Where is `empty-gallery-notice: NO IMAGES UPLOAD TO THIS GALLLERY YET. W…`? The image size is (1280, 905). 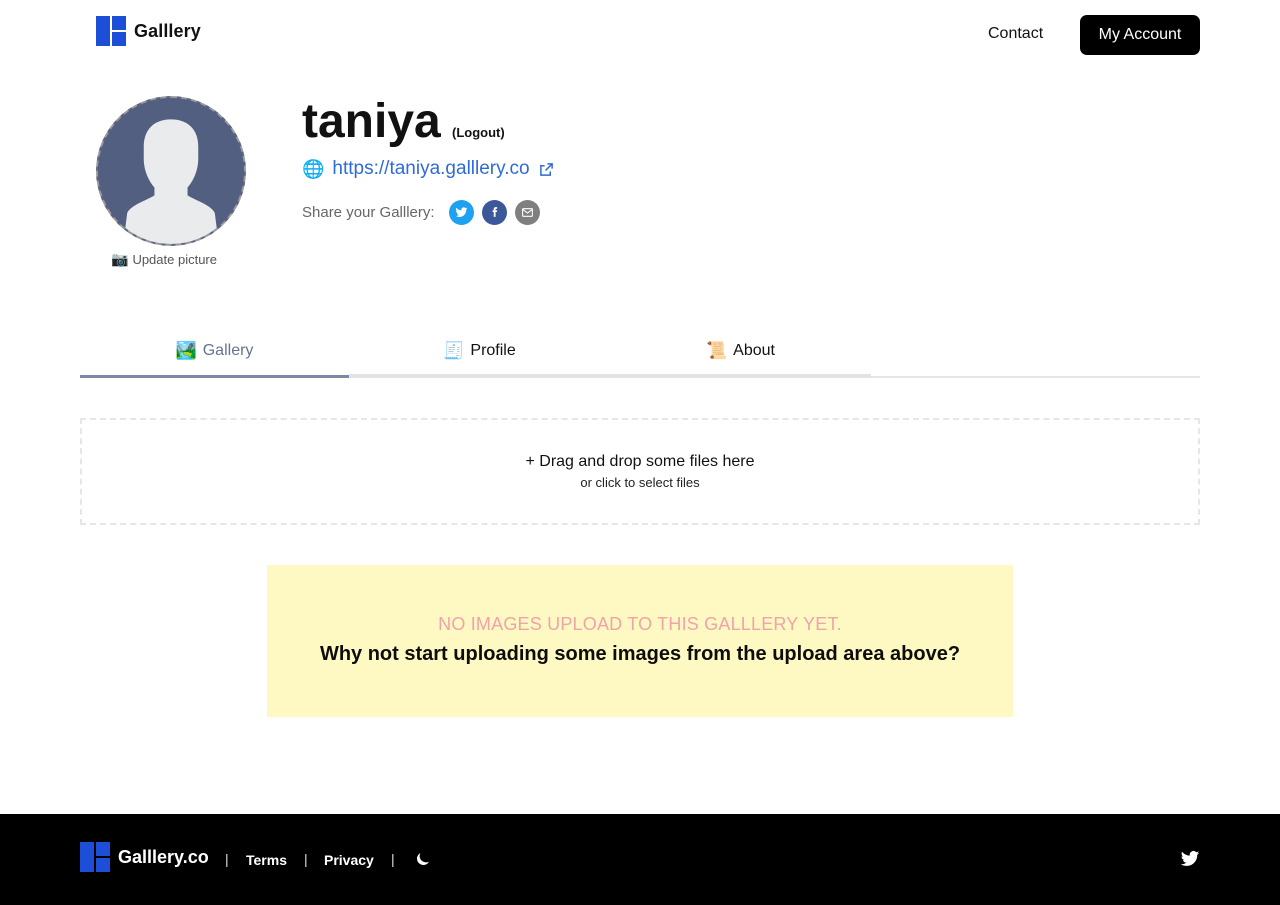
empty-gallery-notice: NO IMAGES UPLOAD TO THIS GALLLERY YET. W… is located at coordinates (640, 641).